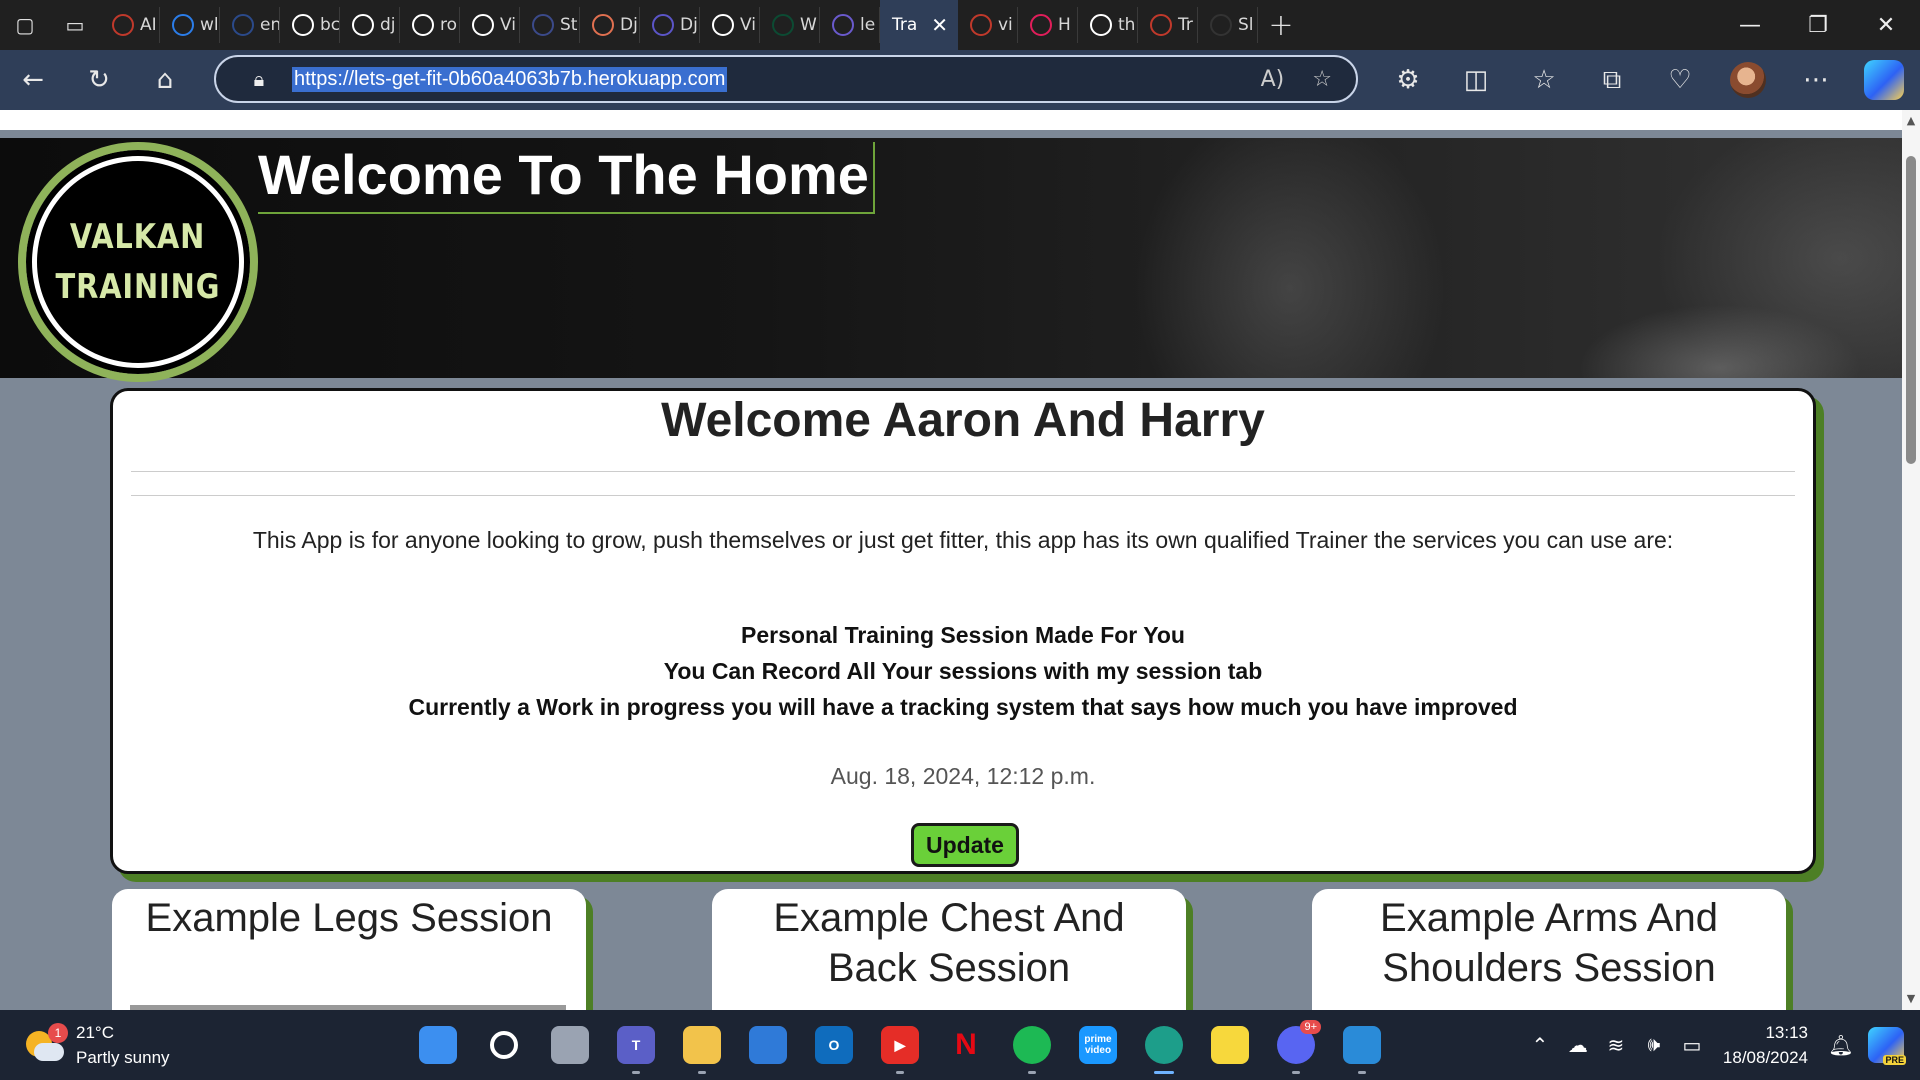 Image resolution: width=1920 pixels, height=1080 pixels. What do you see at coordinates (1322, 79) in the screenshot?
I see `favorite-star-icon: ☆` at bounding box center [1322, 79].